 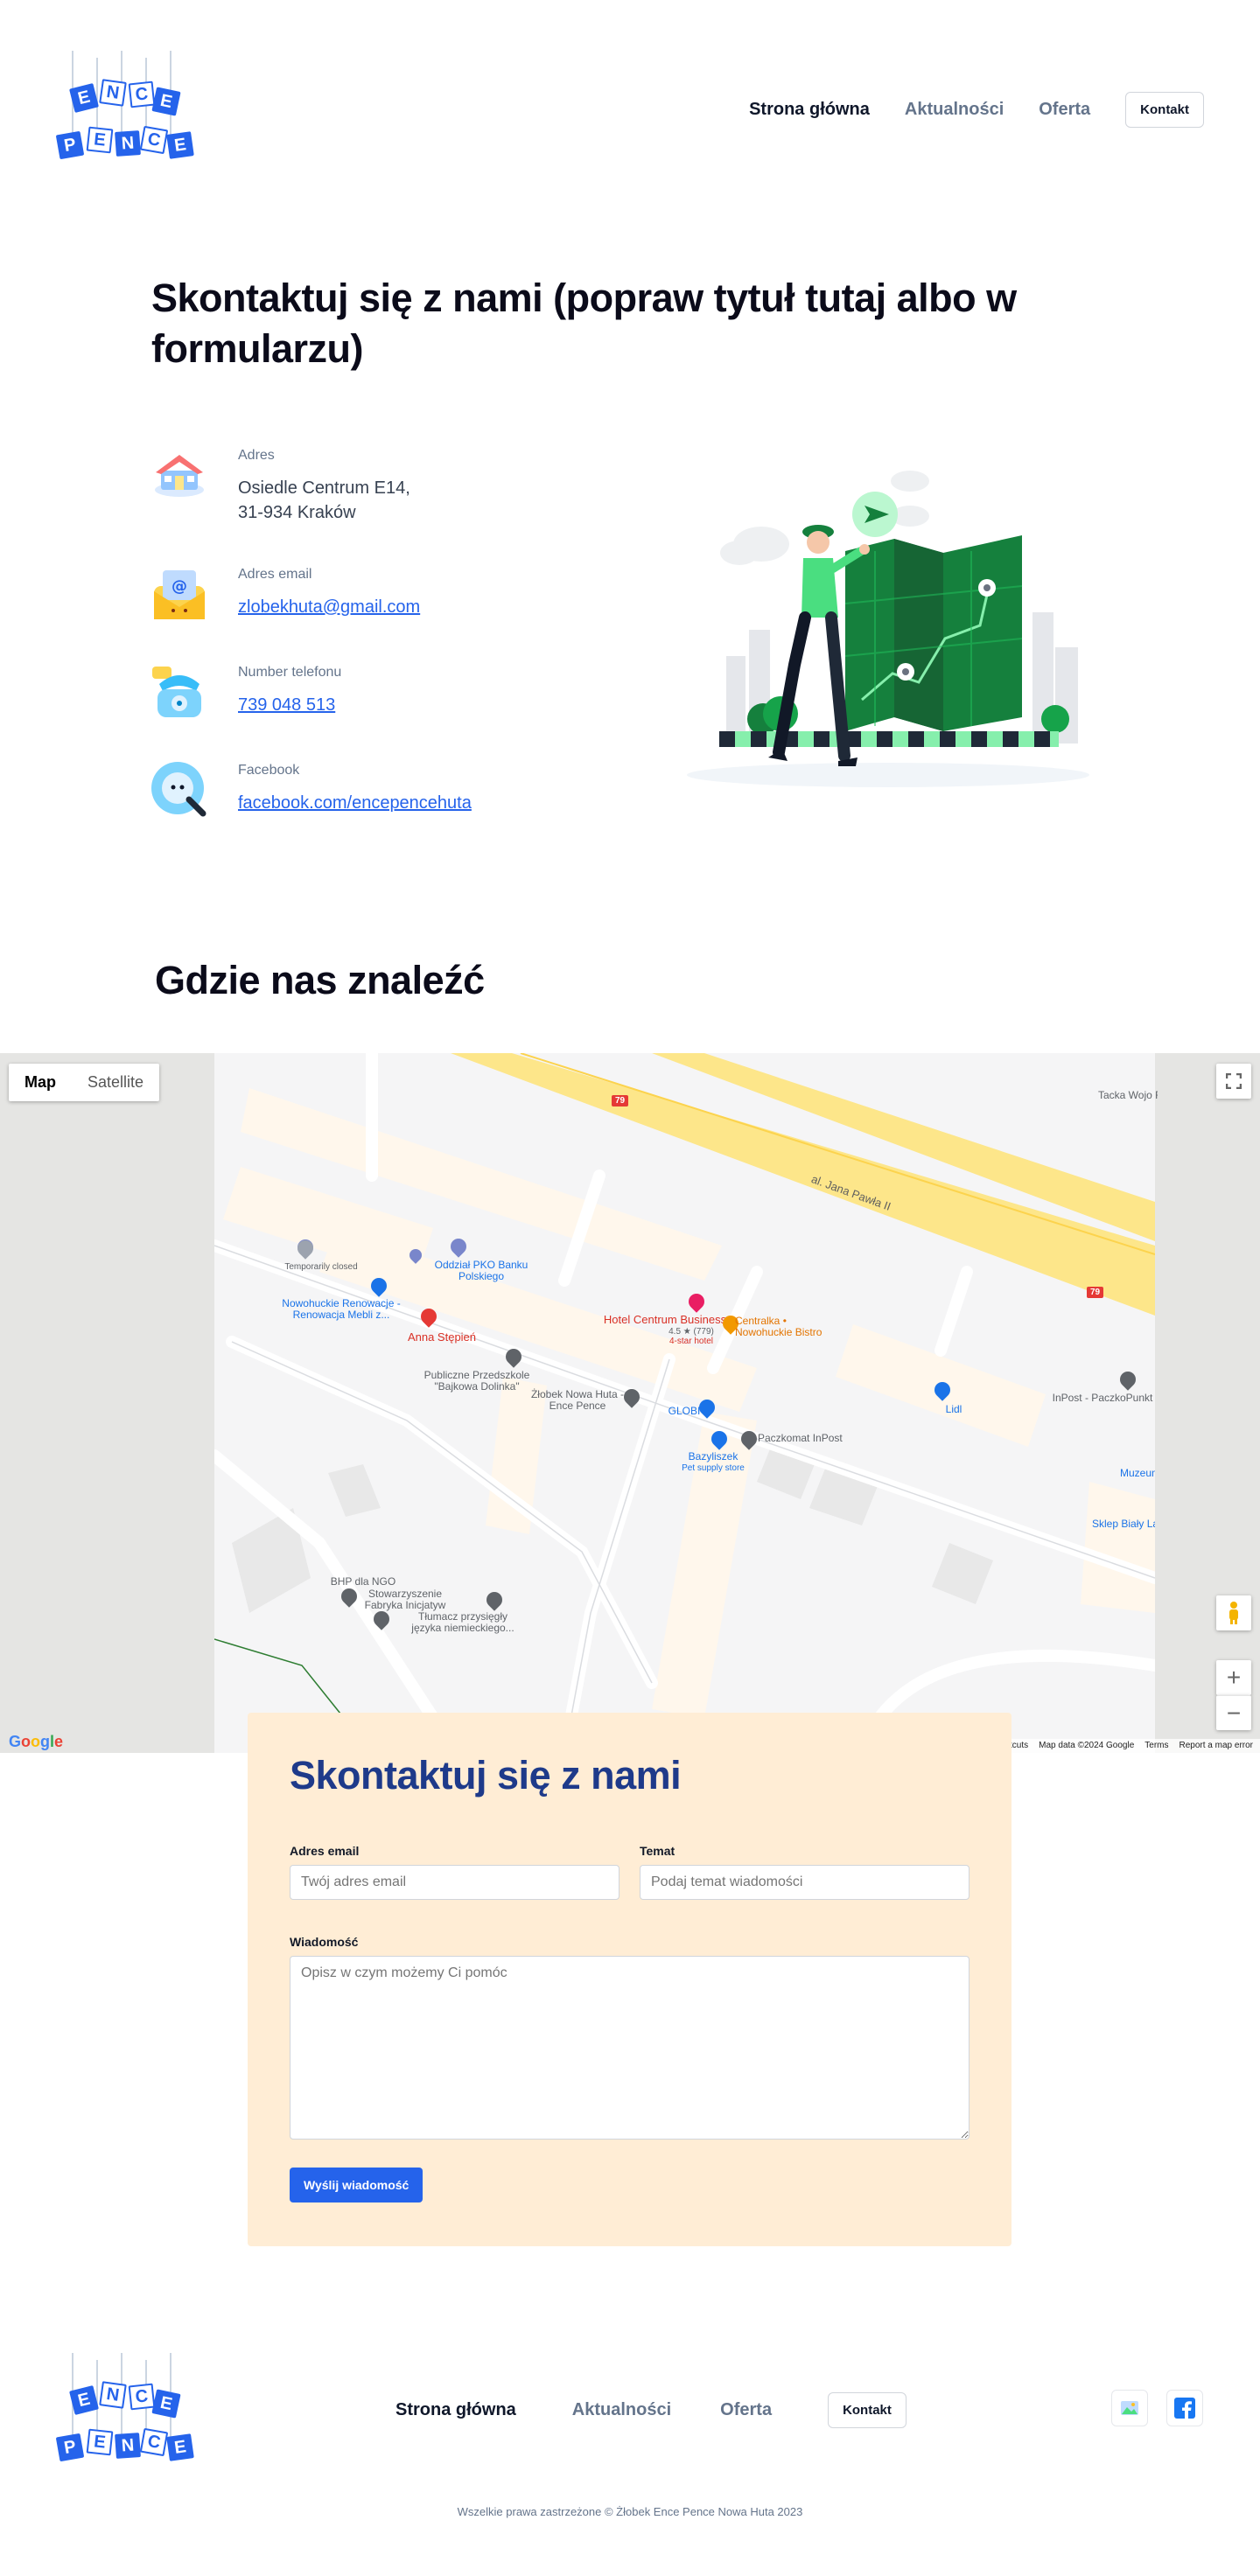 What do you see at coordinates (405, 1599) in the screenshot?
I see `poi-stowarzyszenie: Stowarzyszenie Fabryka Inicjatyw` at bounding box center [405, 1599].